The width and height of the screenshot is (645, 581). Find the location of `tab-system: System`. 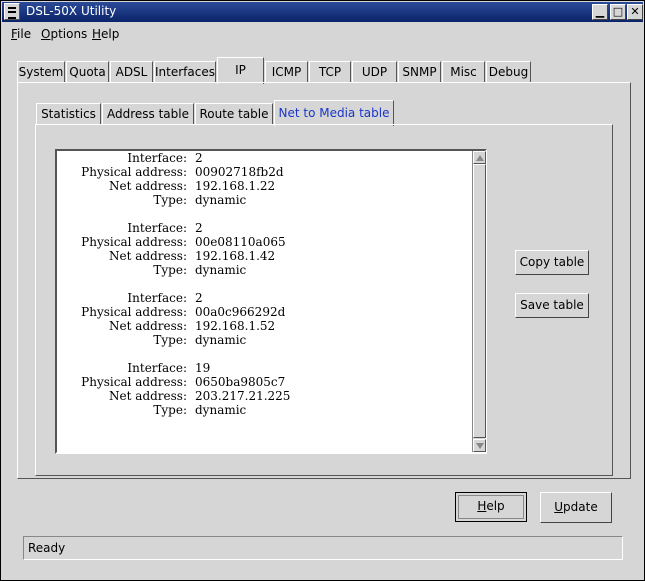

tab-system: System is located at coordinates (41, 72).